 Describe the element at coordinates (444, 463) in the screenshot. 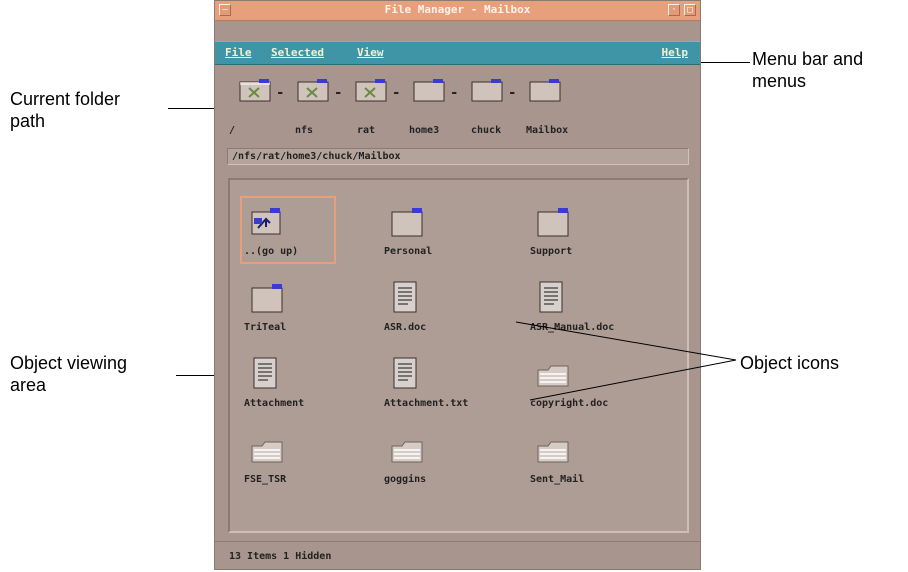

I see `object-goggins: goggins` at that location.